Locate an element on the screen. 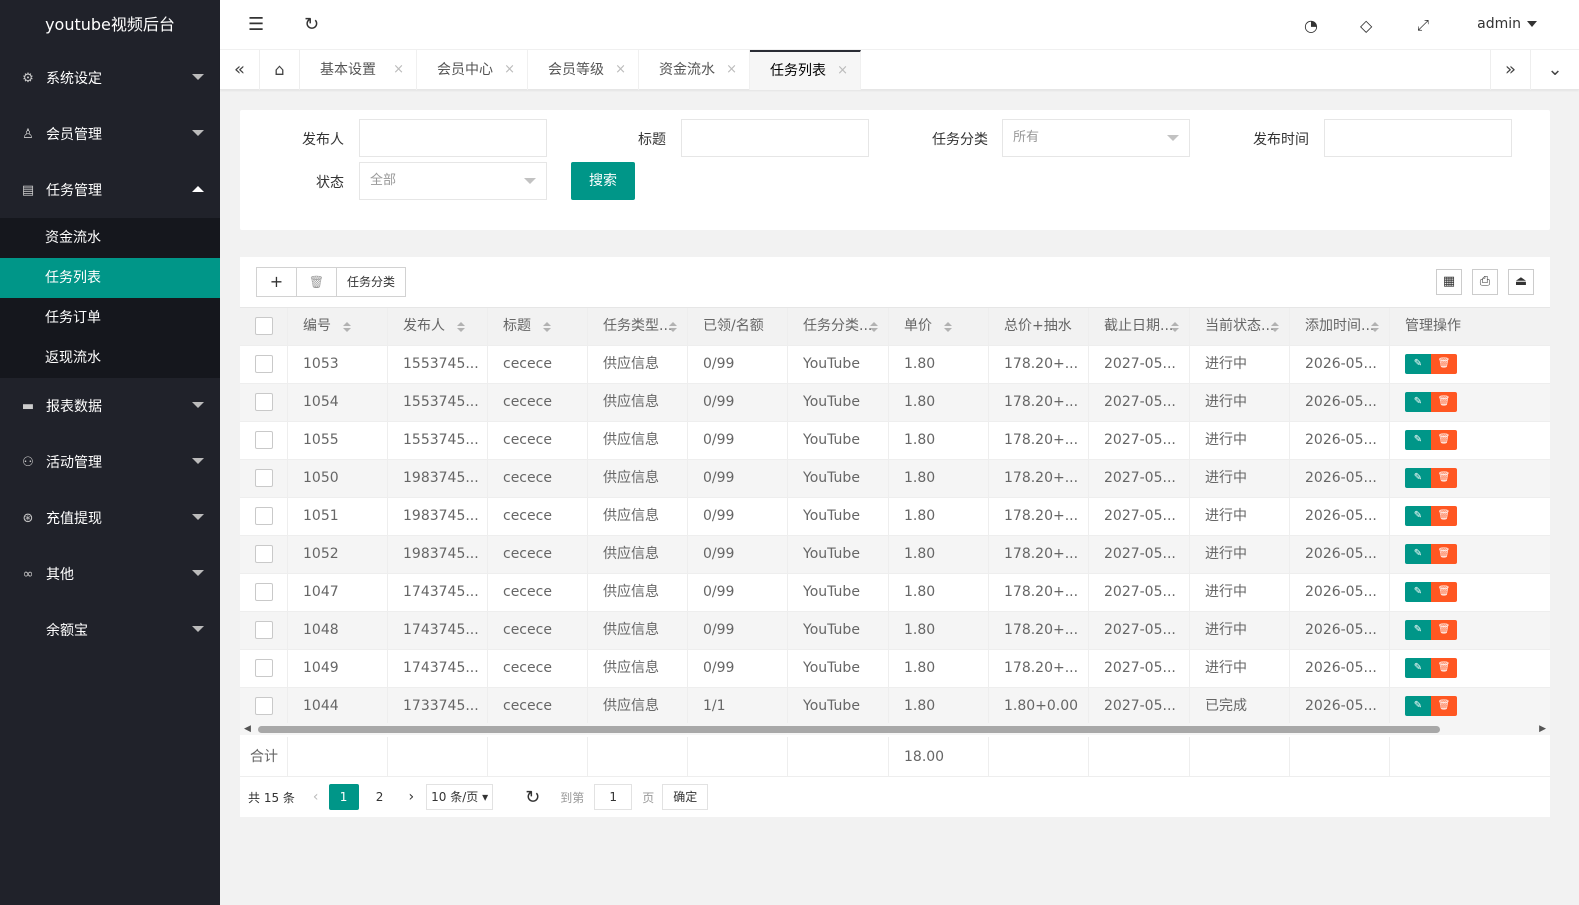 This screenshot has height=905, width=1579. page-2-button: 2 is located at coordinates (380, 797).